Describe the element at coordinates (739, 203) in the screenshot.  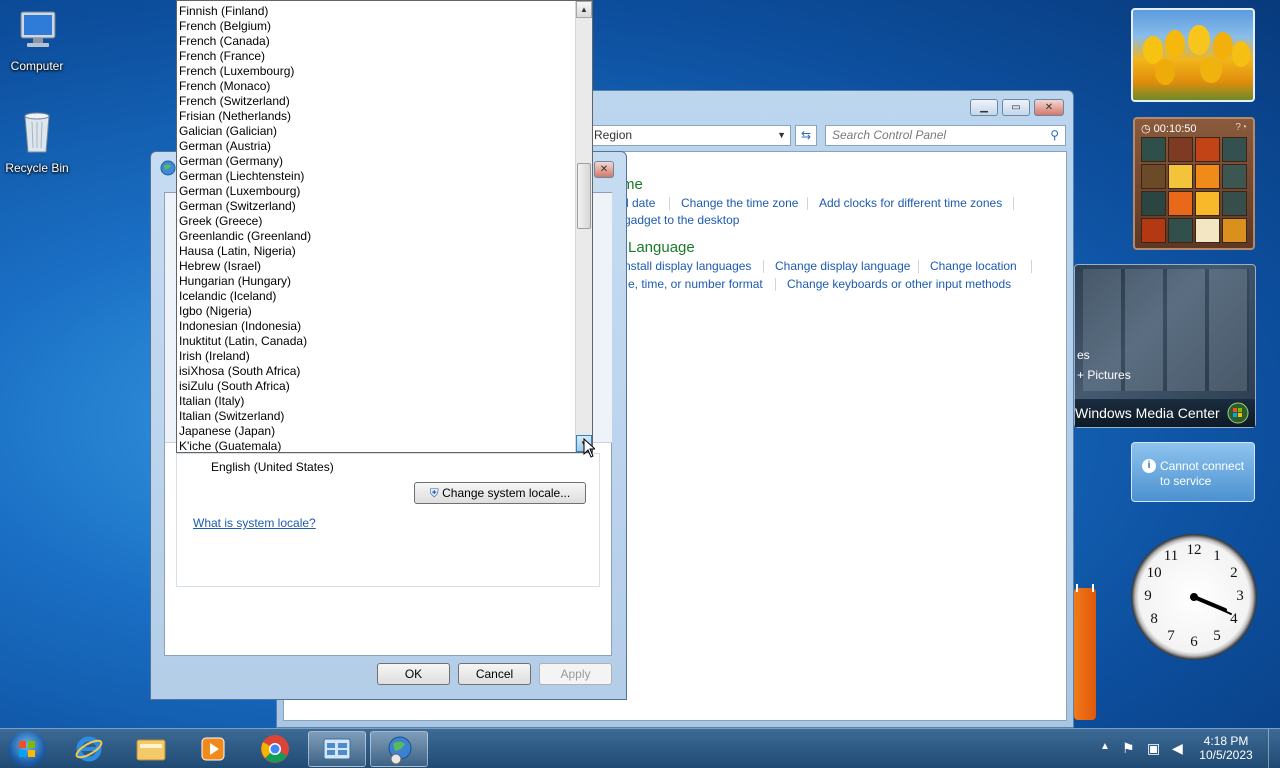
I see `datetime-link-1: Change the time zone` at that location.